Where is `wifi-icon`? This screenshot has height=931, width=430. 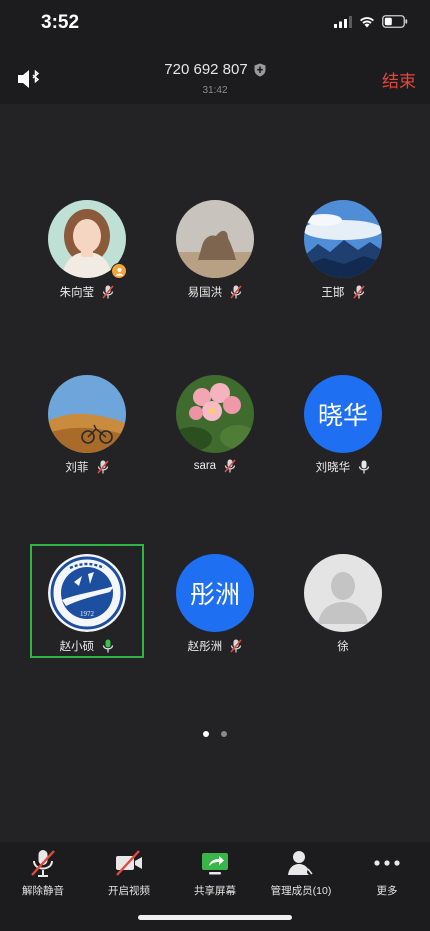 wifi-icon is located at coordinates (367, 21).